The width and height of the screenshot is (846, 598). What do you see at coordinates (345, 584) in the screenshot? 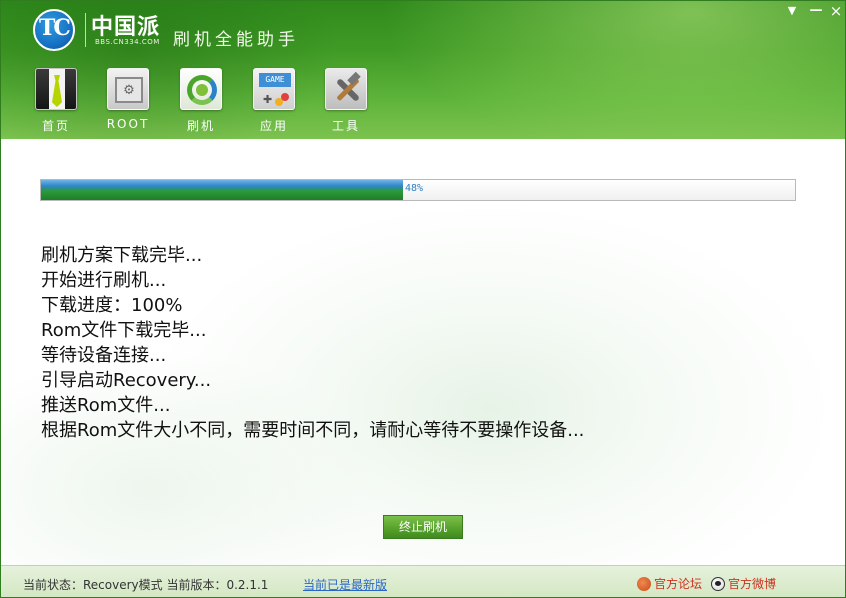
I see `update-status-link: 当前已是最新版` at bounding box center [345, 584].